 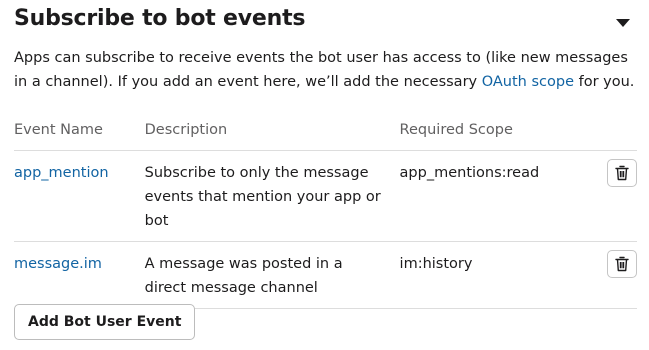 What do you see at coordinates (272, 130) in the screenshot?
I see `column-header-description: Description` at bounding box center [272, 130].